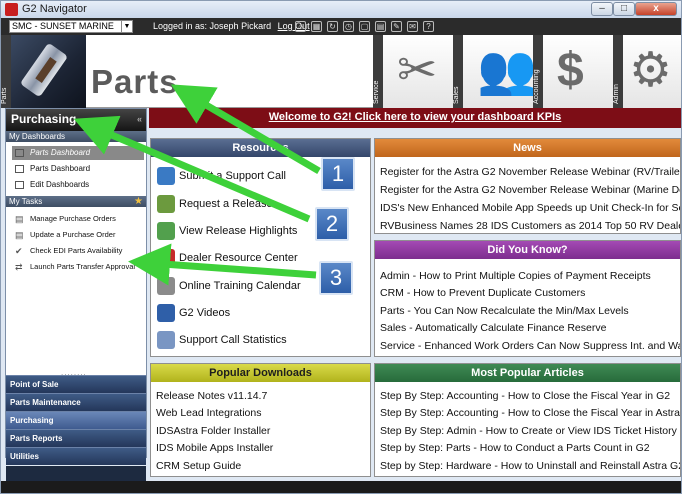 The image size is (682, 494). What do you see at coordinates (300, 26) in the screenshot?
I see `home-icon: ⌂` at bounding box center [300, 26].